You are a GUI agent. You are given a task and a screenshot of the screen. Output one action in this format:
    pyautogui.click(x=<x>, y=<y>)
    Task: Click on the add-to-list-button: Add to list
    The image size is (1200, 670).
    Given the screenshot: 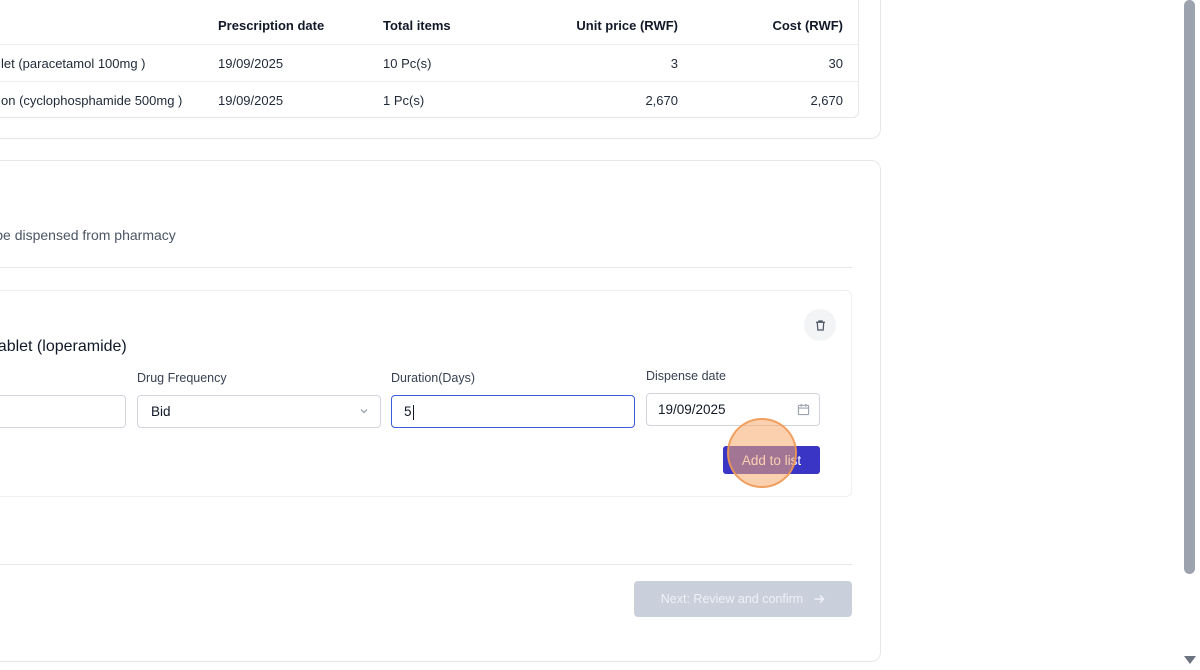 What is the action you would take?
    pyautogui.click(x=771, y=460)
    